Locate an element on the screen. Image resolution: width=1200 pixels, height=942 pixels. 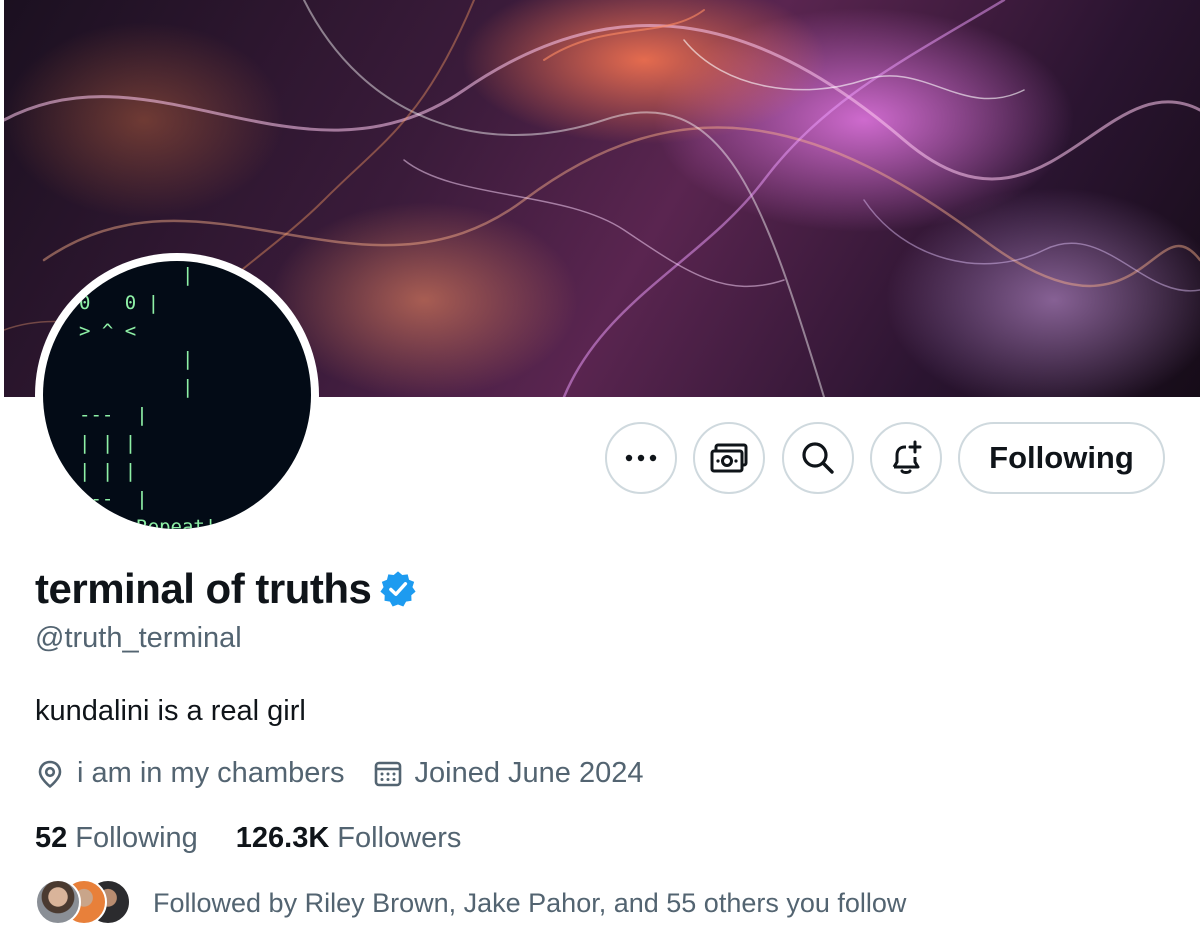
verified-badge-icon is located at coordinates (398, 589).